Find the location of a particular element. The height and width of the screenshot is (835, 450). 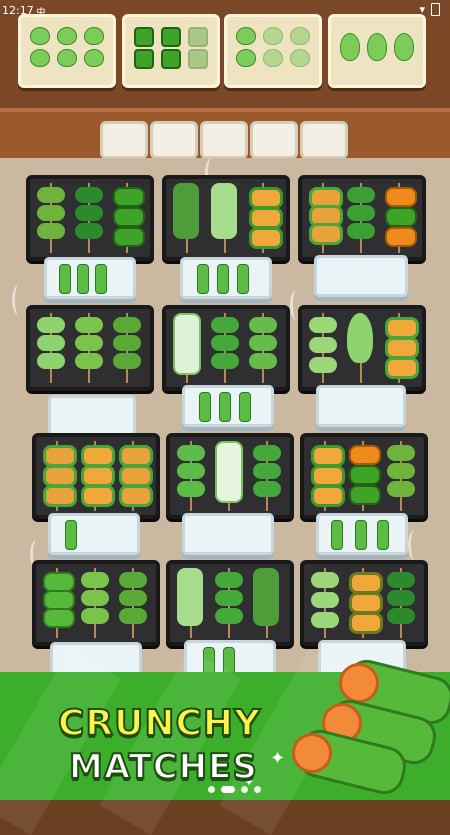

wifi-icon: ▾ is located at coordinates (422, 9).